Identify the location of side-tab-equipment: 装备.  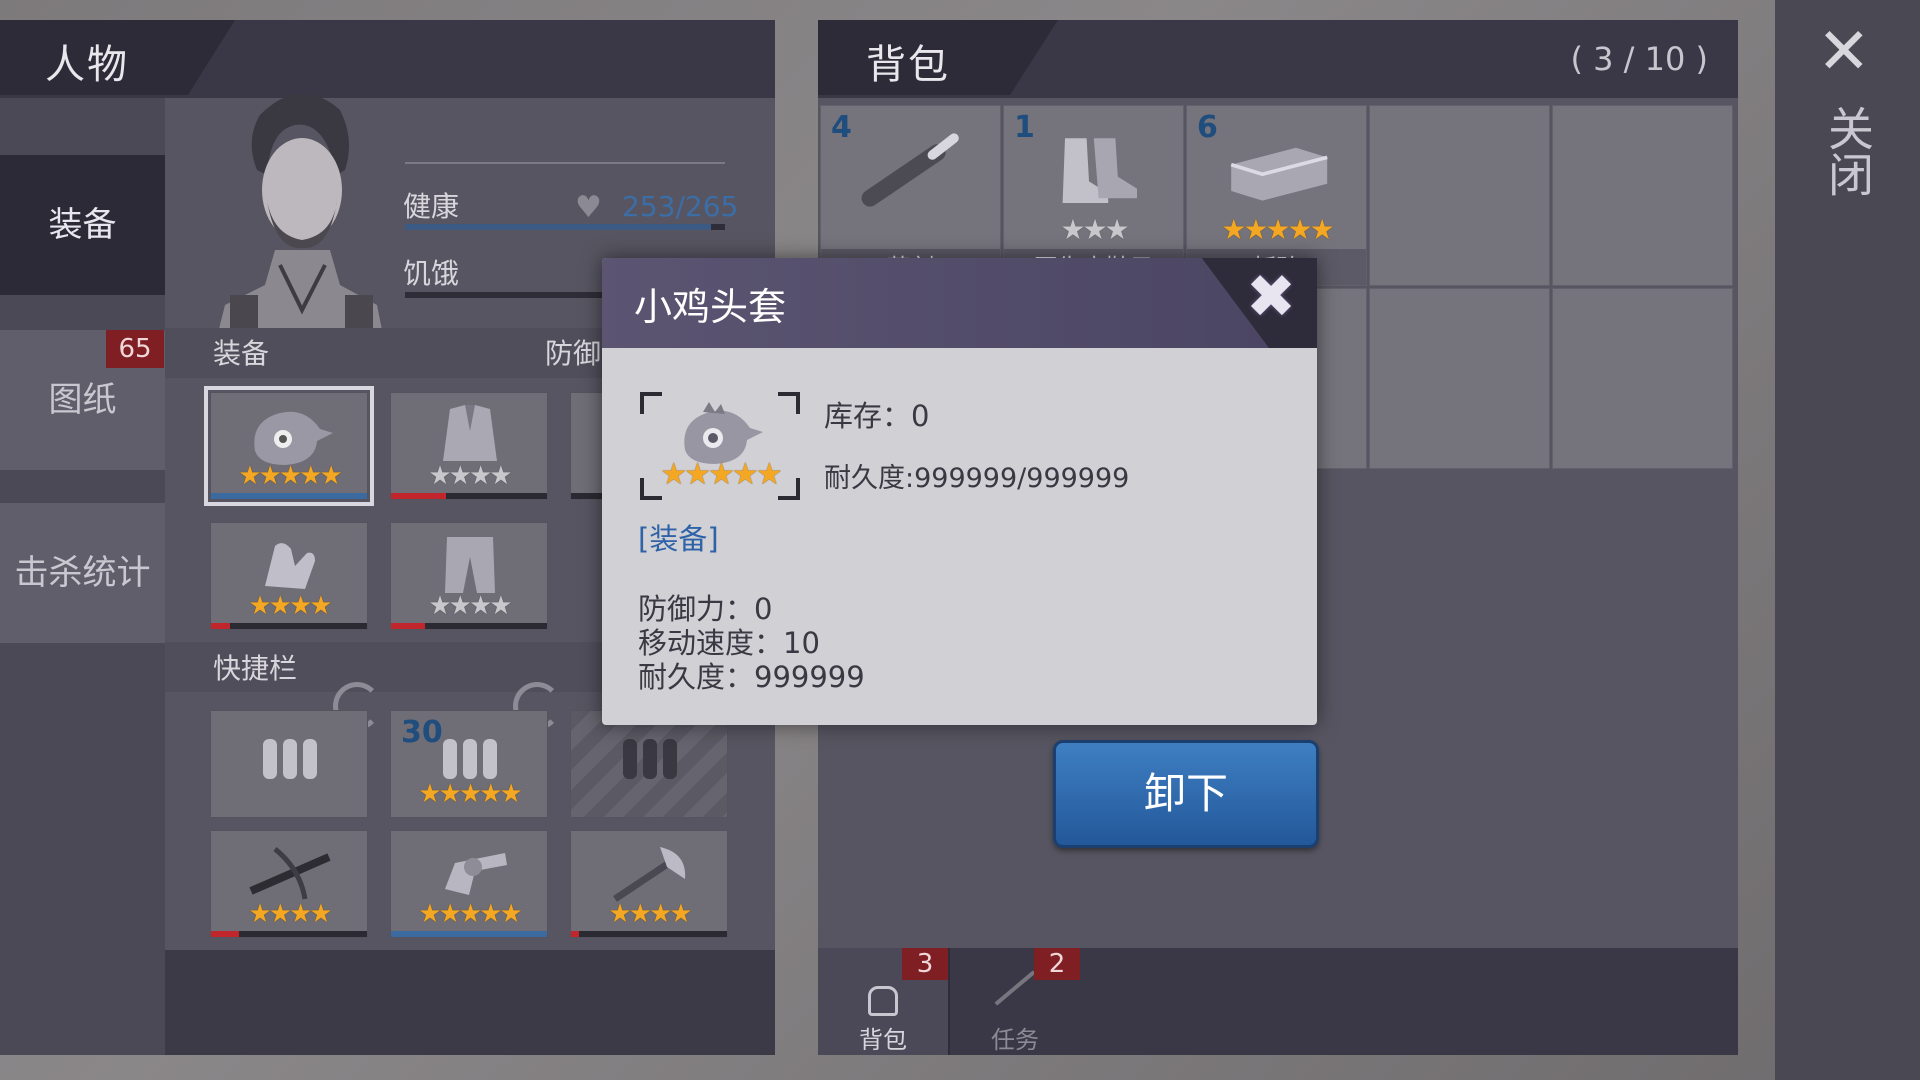
(82, 225).